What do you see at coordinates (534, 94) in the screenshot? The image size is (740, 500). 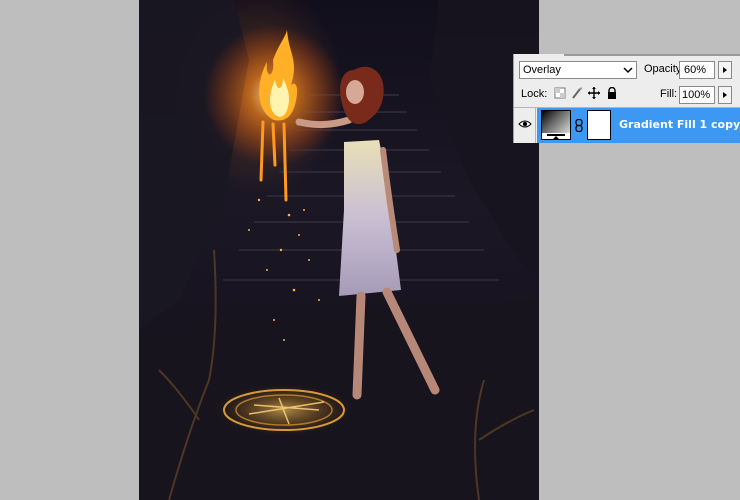 I see `lock-label: Lock:` at bounding box center [534, 94].